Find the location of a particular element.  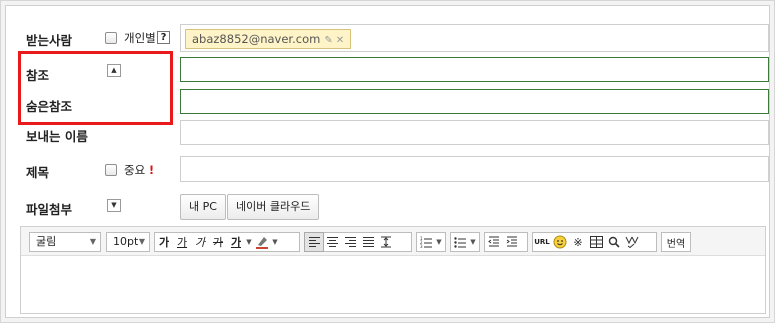

sender-name-label: 보내는 이름 is located at coordinates (57, 136).